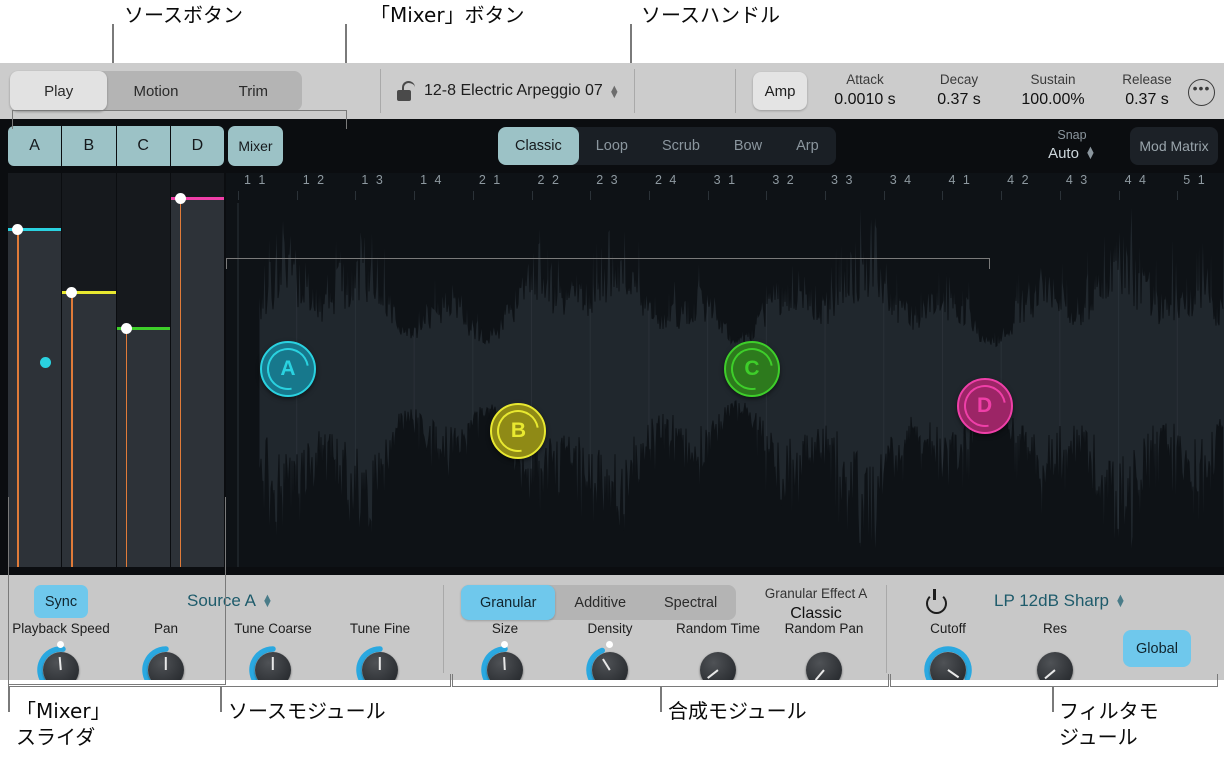 This screenshot has height=763, width=1224. What do you see at coordinates (752, 369) in the screenshot?
I see `source-handle-c: C` at bounding box center [752, 369].